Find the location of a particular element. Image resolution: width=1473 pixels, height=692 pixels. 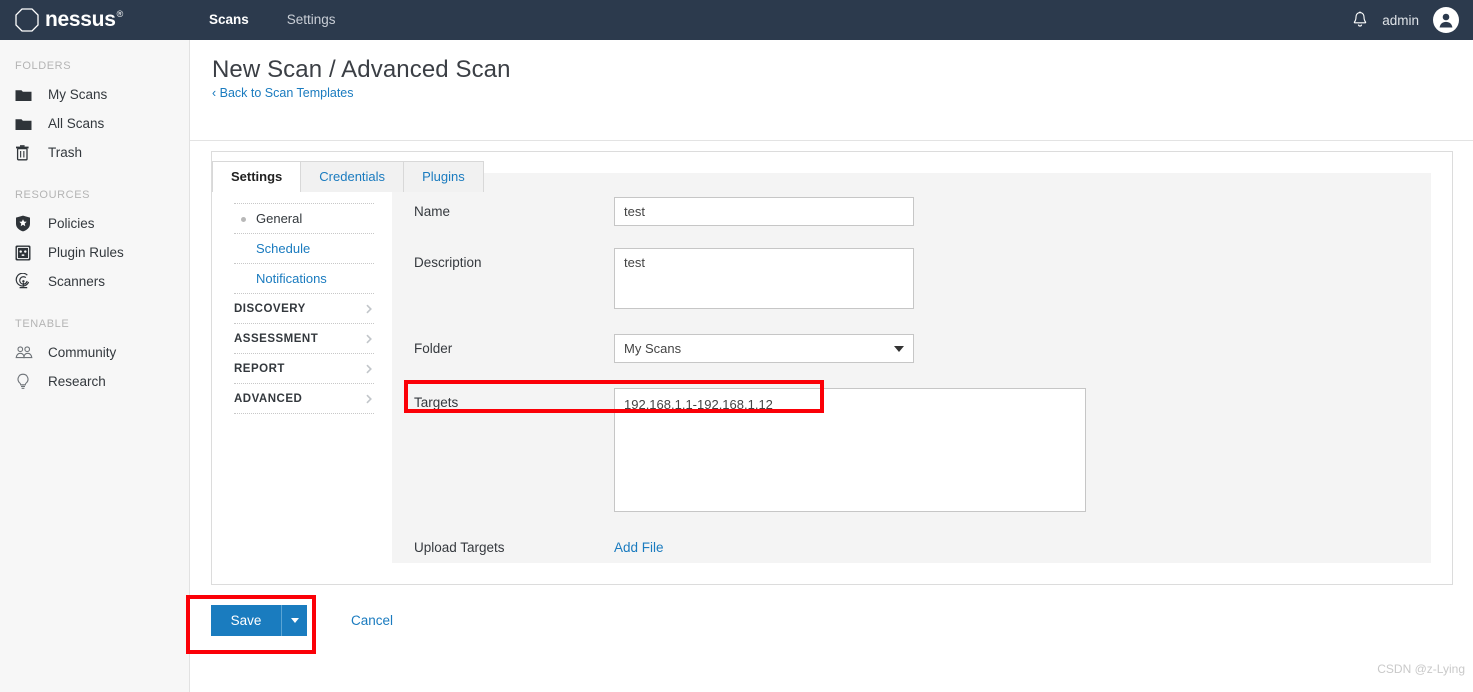

sidebar-item-my-scans: My Scans is located at coordinates (94, 94).